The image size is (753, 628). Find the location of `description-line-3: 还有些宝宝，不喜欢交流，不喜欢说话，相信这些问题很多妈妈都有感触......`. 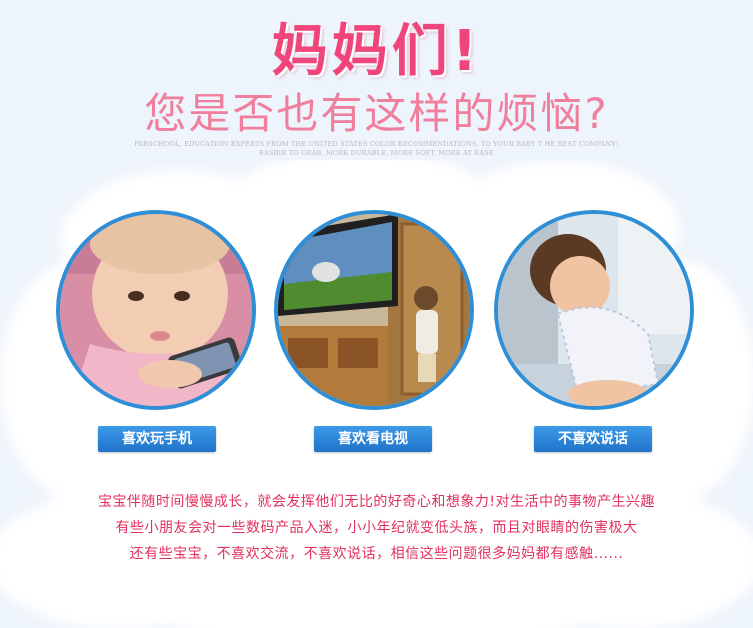

description-line-3: 还有些宝宝，不喜欢交流，不喜欢说话，相信这些问题很多妈妈都有感触...... is located at coordinates (376, 554).